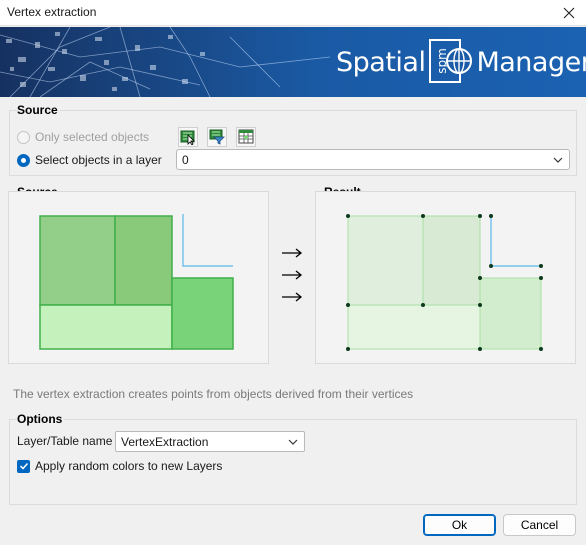 The width and height of the screenshot is (586, 545). Describe the element at coordinates (165, 62) in the screenshot. I see `city-map-image` at that location.